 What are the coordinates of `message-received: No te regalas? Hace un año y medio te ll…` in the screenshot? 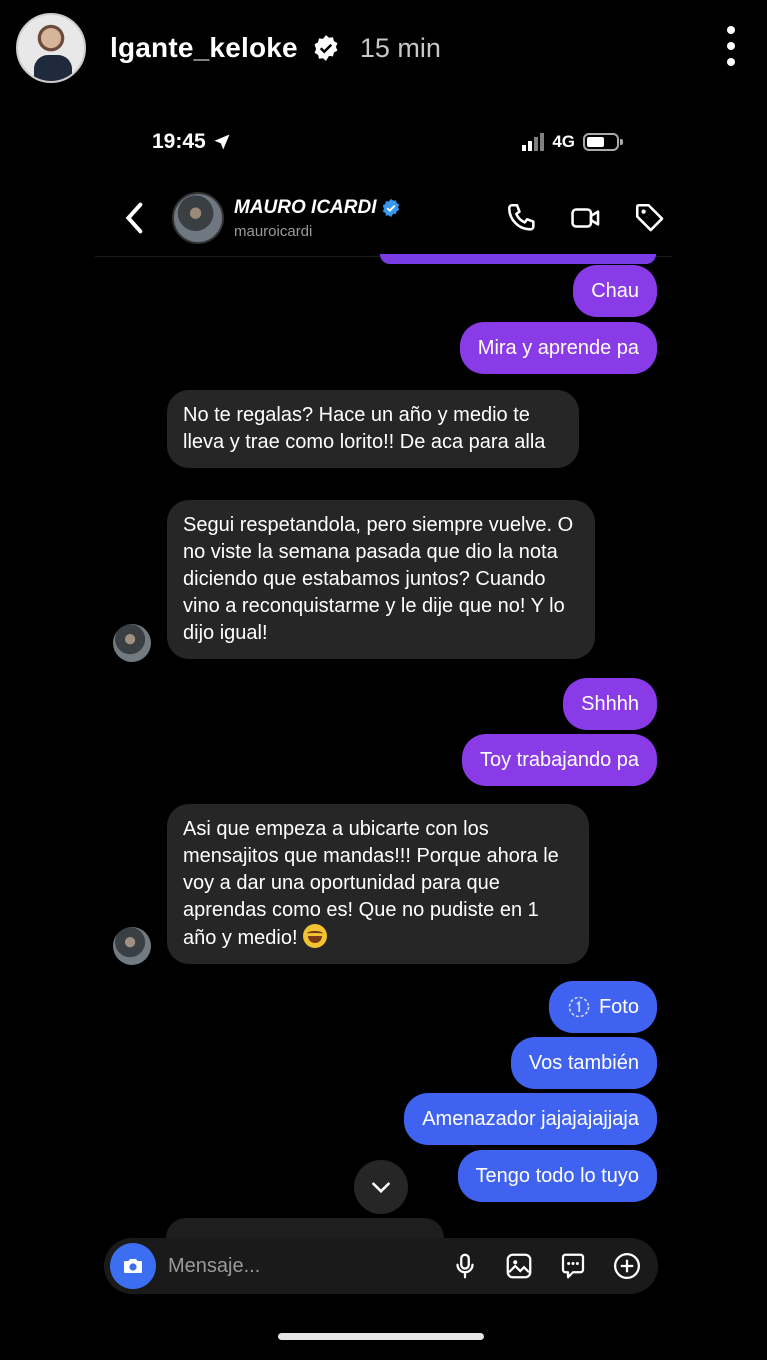 It's located at (373, 429).